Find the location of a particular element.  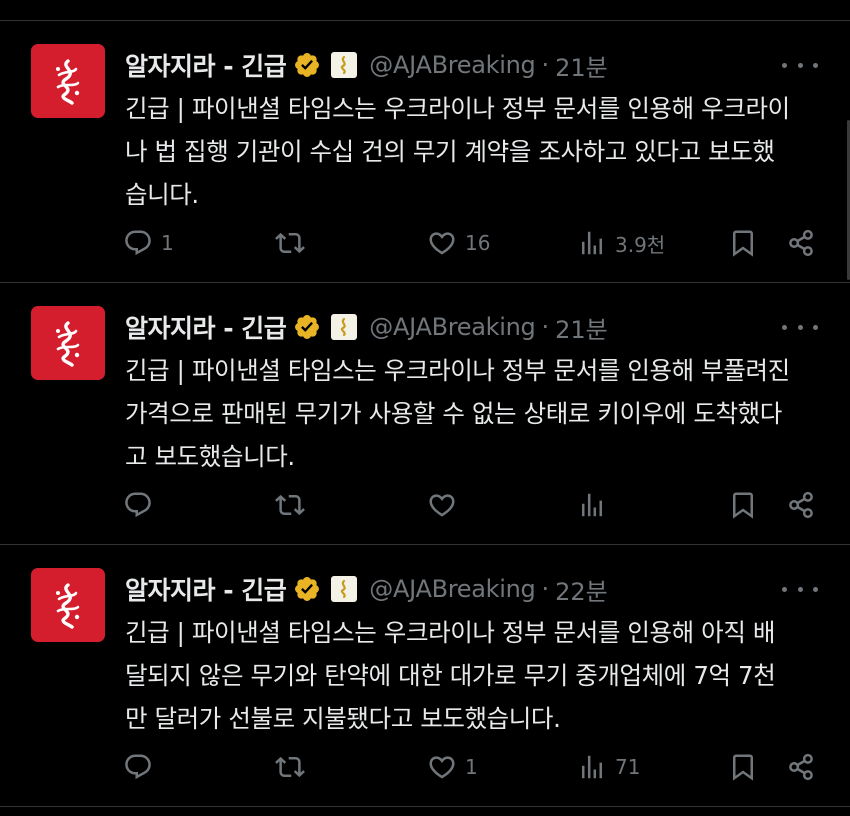

views-count: 71 is located at coordinates (628, 767).